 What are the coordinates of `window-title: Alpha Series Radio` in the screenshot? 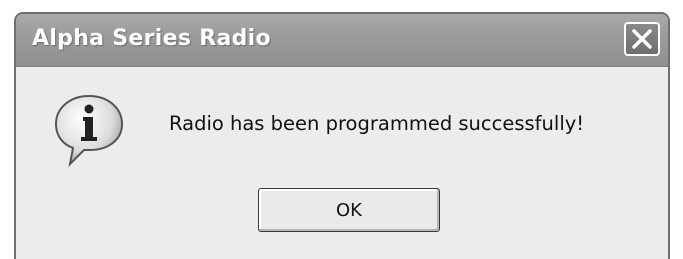 It's located at (151, 38).